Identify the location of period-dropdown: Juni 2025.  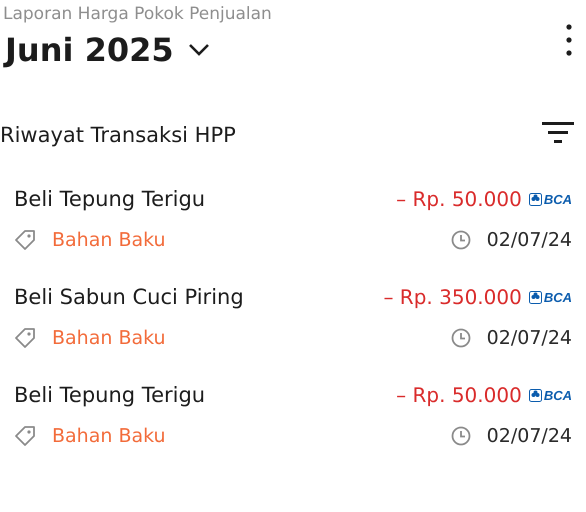
(106, 50).